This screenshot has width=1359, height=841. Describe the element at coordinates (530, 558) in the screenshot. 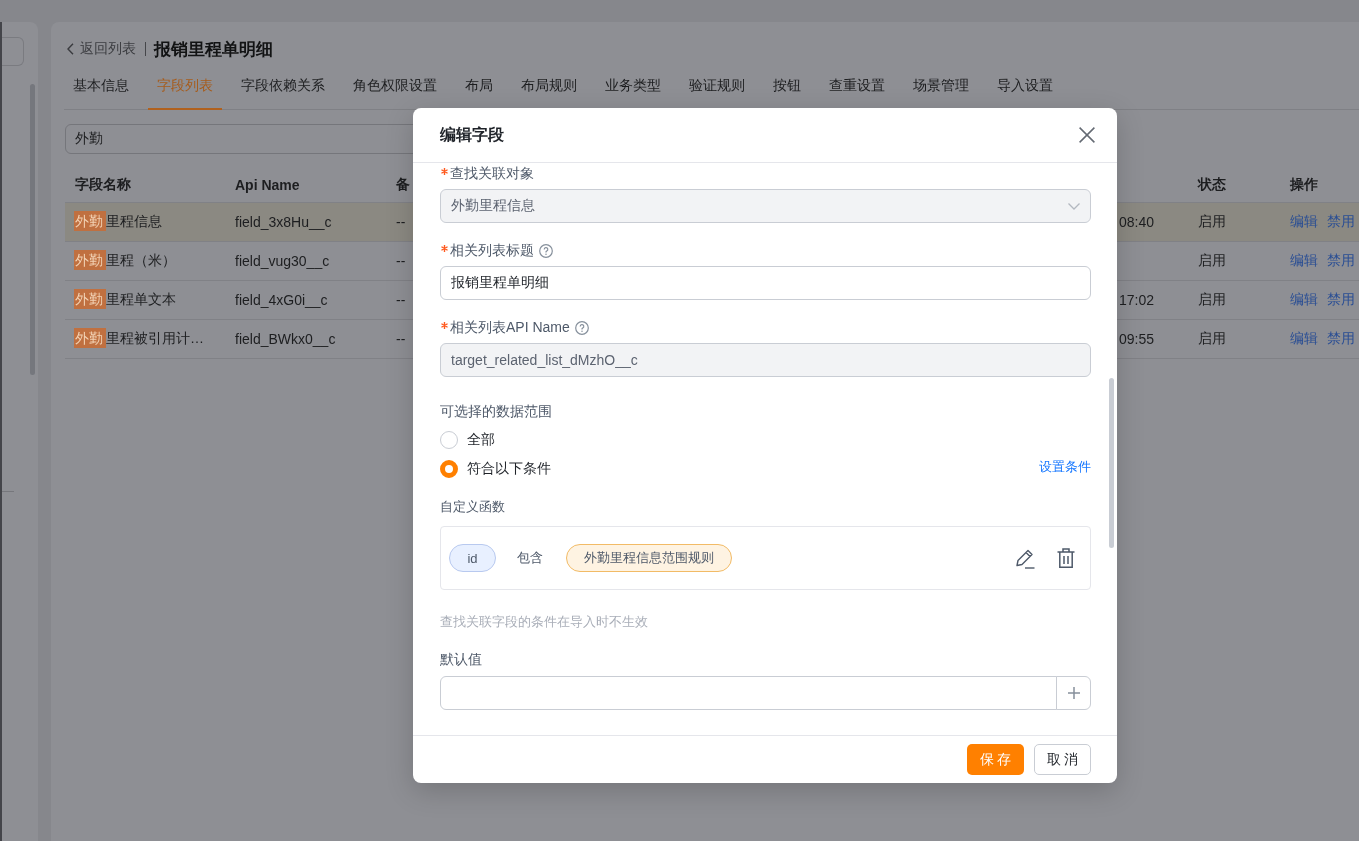

I see `operator-text: 包含` at that location.